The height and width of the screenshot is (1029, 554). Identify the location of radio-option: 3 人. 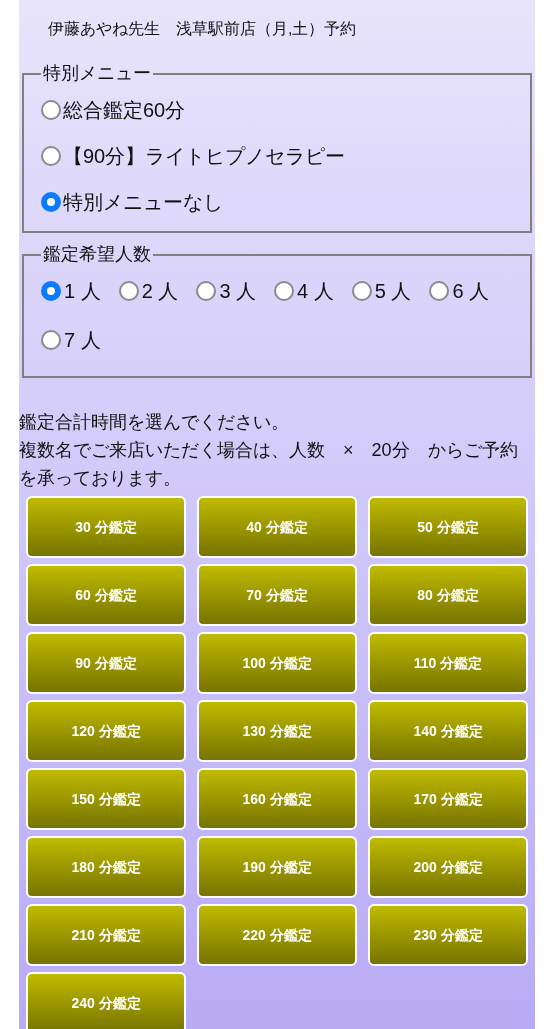
(226, 291).